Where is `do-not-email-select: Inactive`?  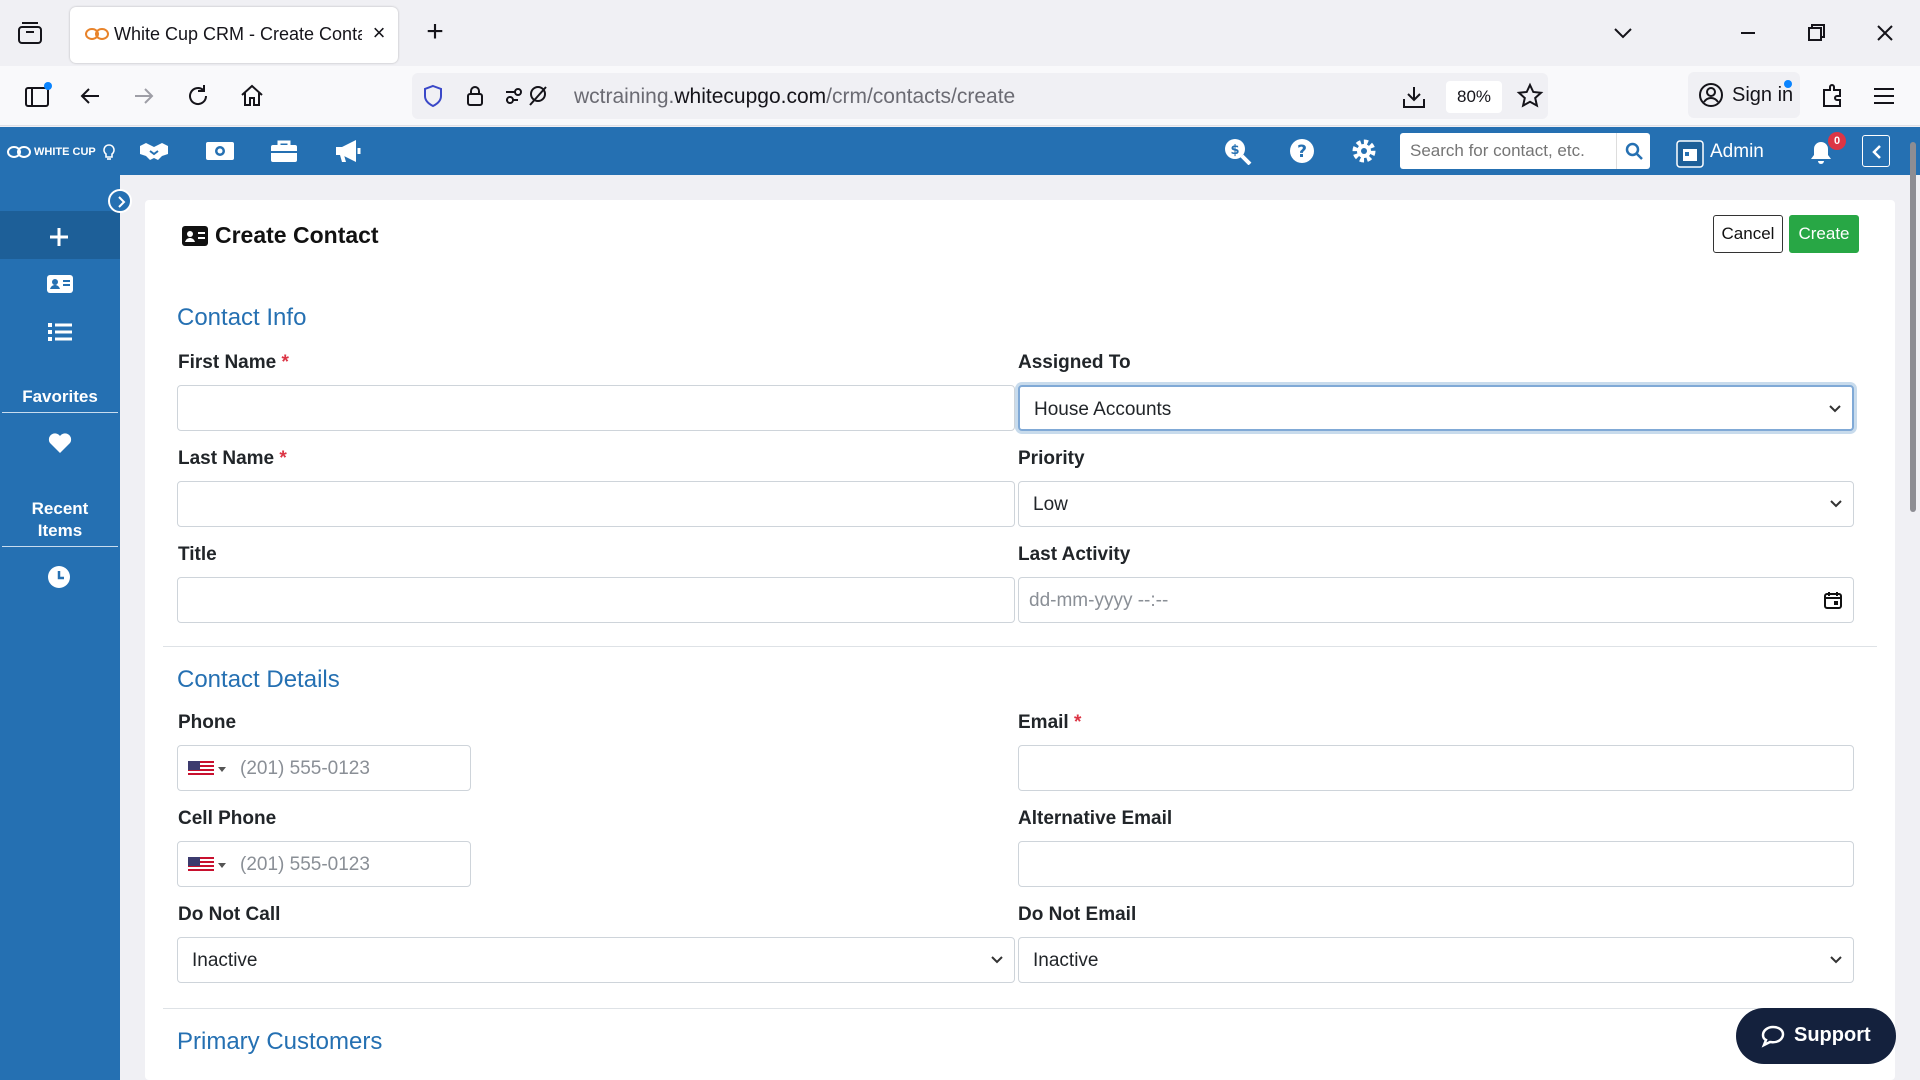
do-not-email-select: Inactive is located at coordinates (1436, 960).